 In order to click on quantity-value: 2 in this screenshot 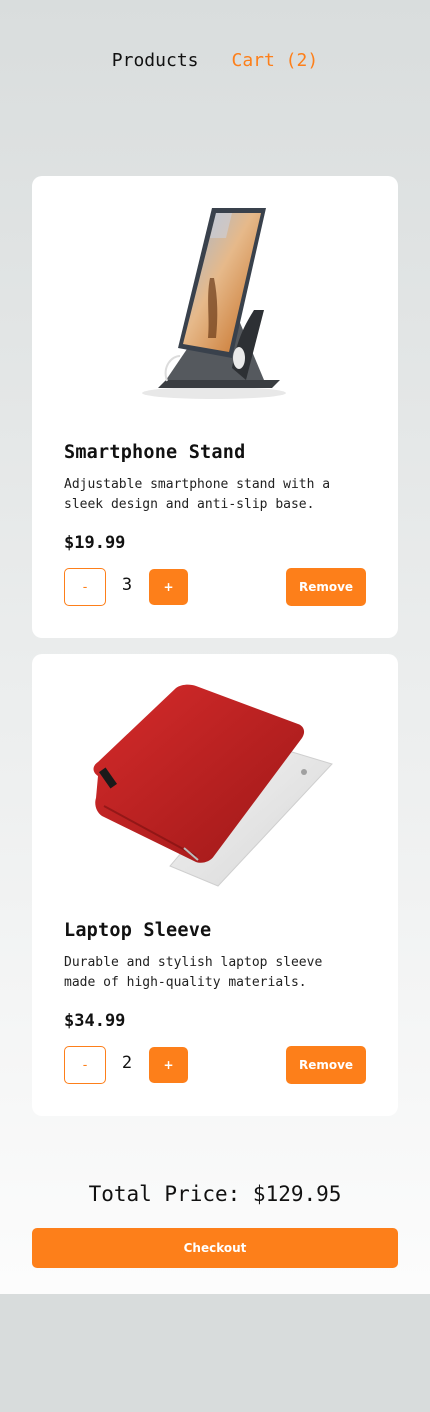, I will do `click(127, 1063)`.